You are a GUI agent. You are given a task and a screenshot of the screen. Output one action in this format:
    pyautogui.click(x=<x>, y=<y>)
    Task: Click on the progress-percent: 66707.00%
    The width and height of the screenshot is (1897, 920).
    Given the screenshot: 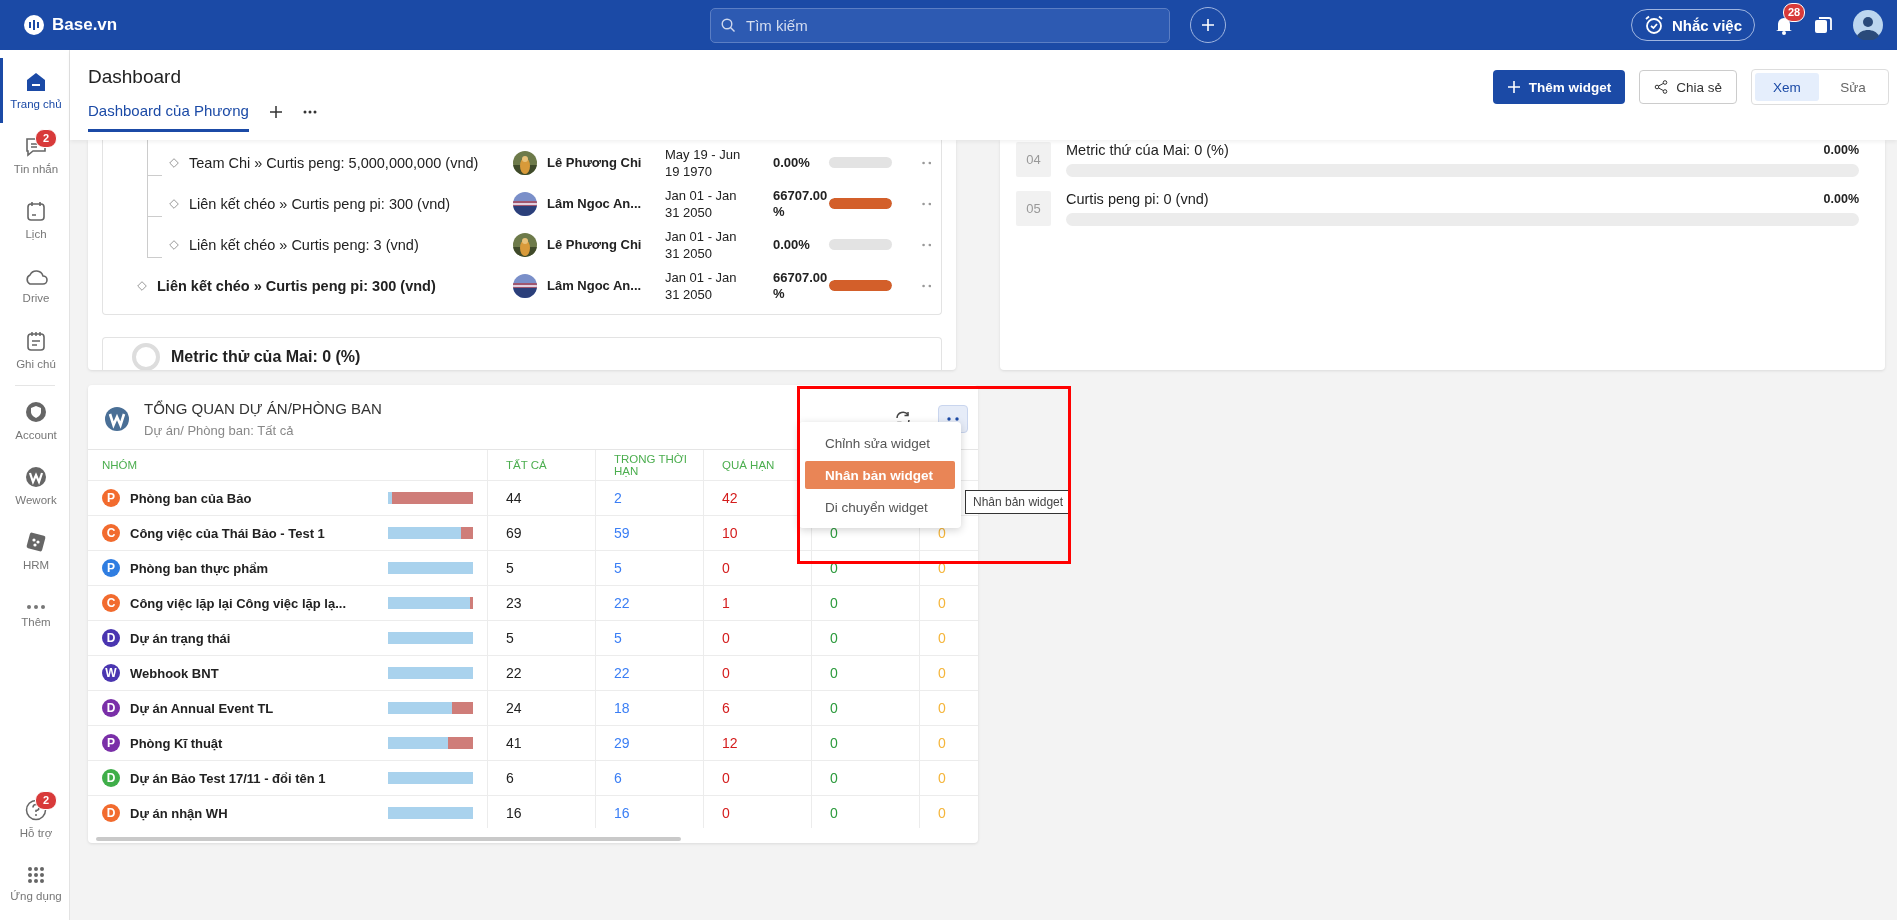 What is the action you would take?
    pyautogui.click(x=801, y=203)
    